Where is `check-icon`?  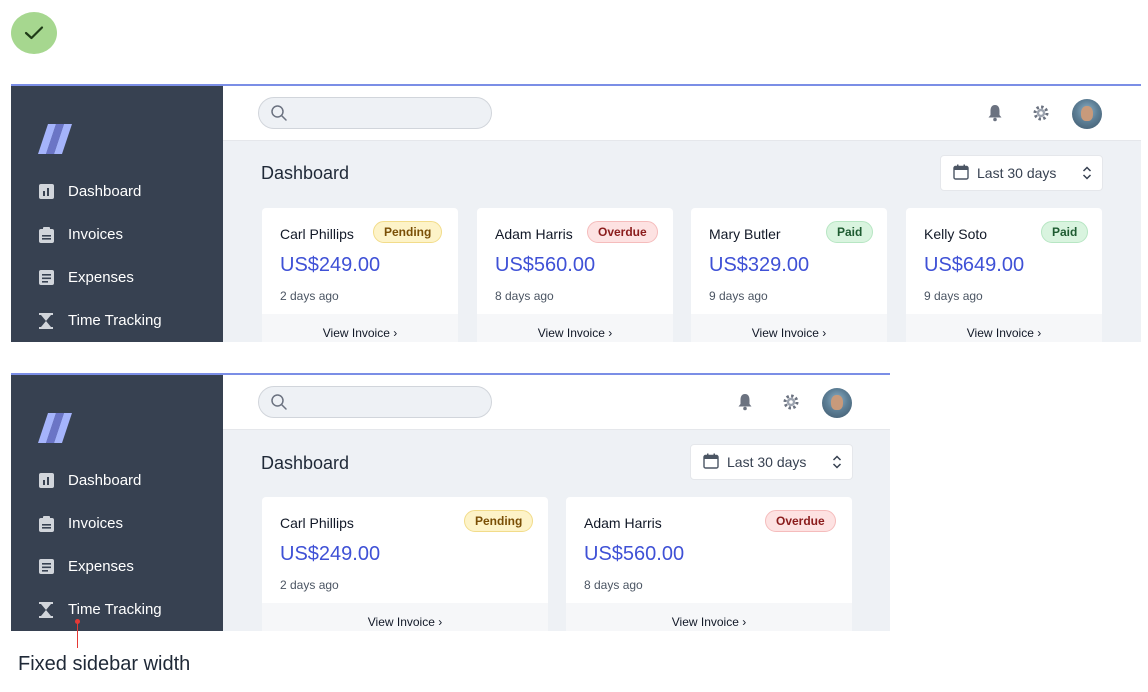 check-icon is located at coordinates (34, 33).